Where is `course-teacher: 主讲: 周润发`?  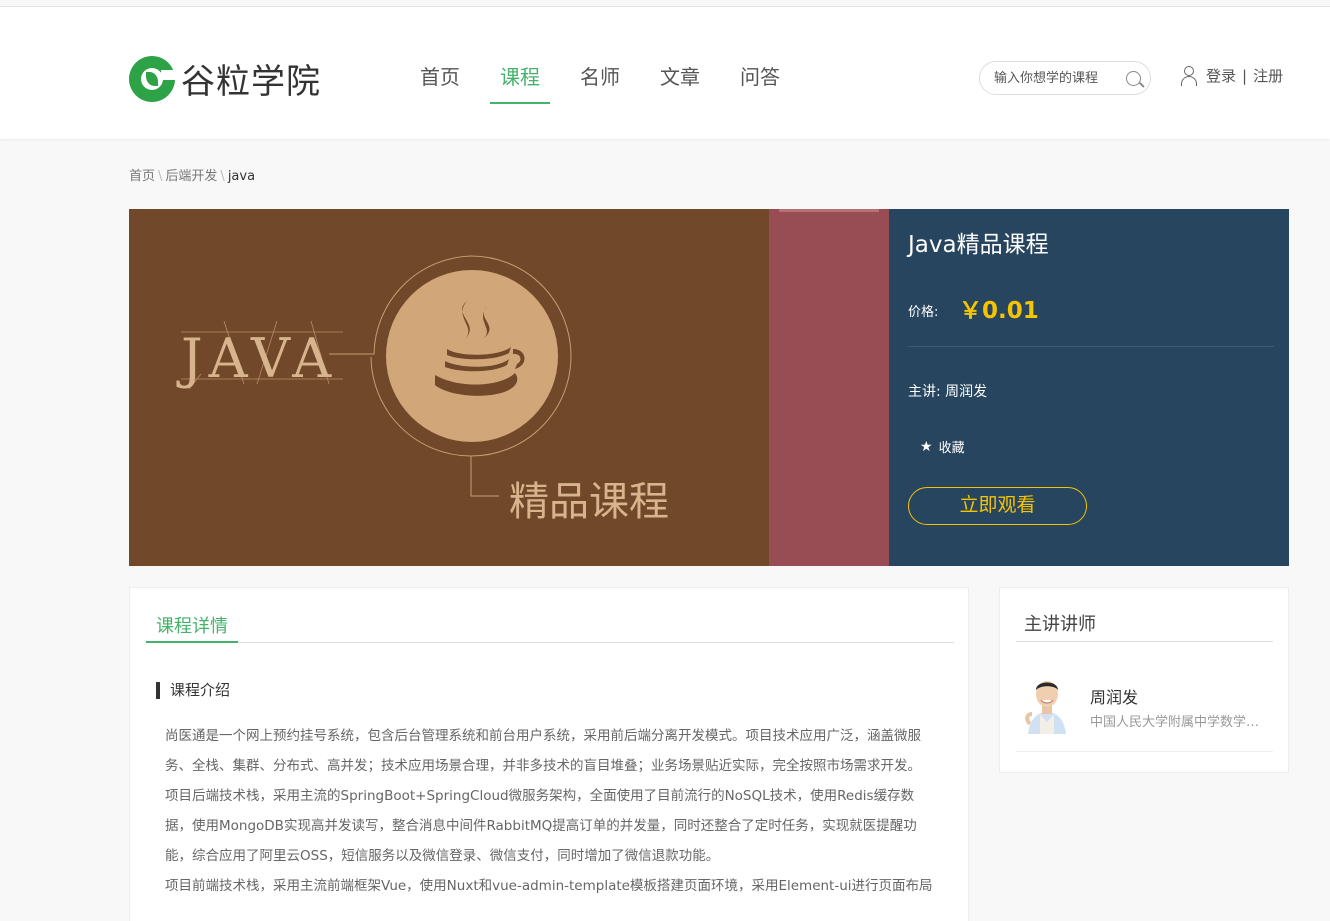
course-teacher: 主讲: 周润发 is located at coordinates (947, 391).